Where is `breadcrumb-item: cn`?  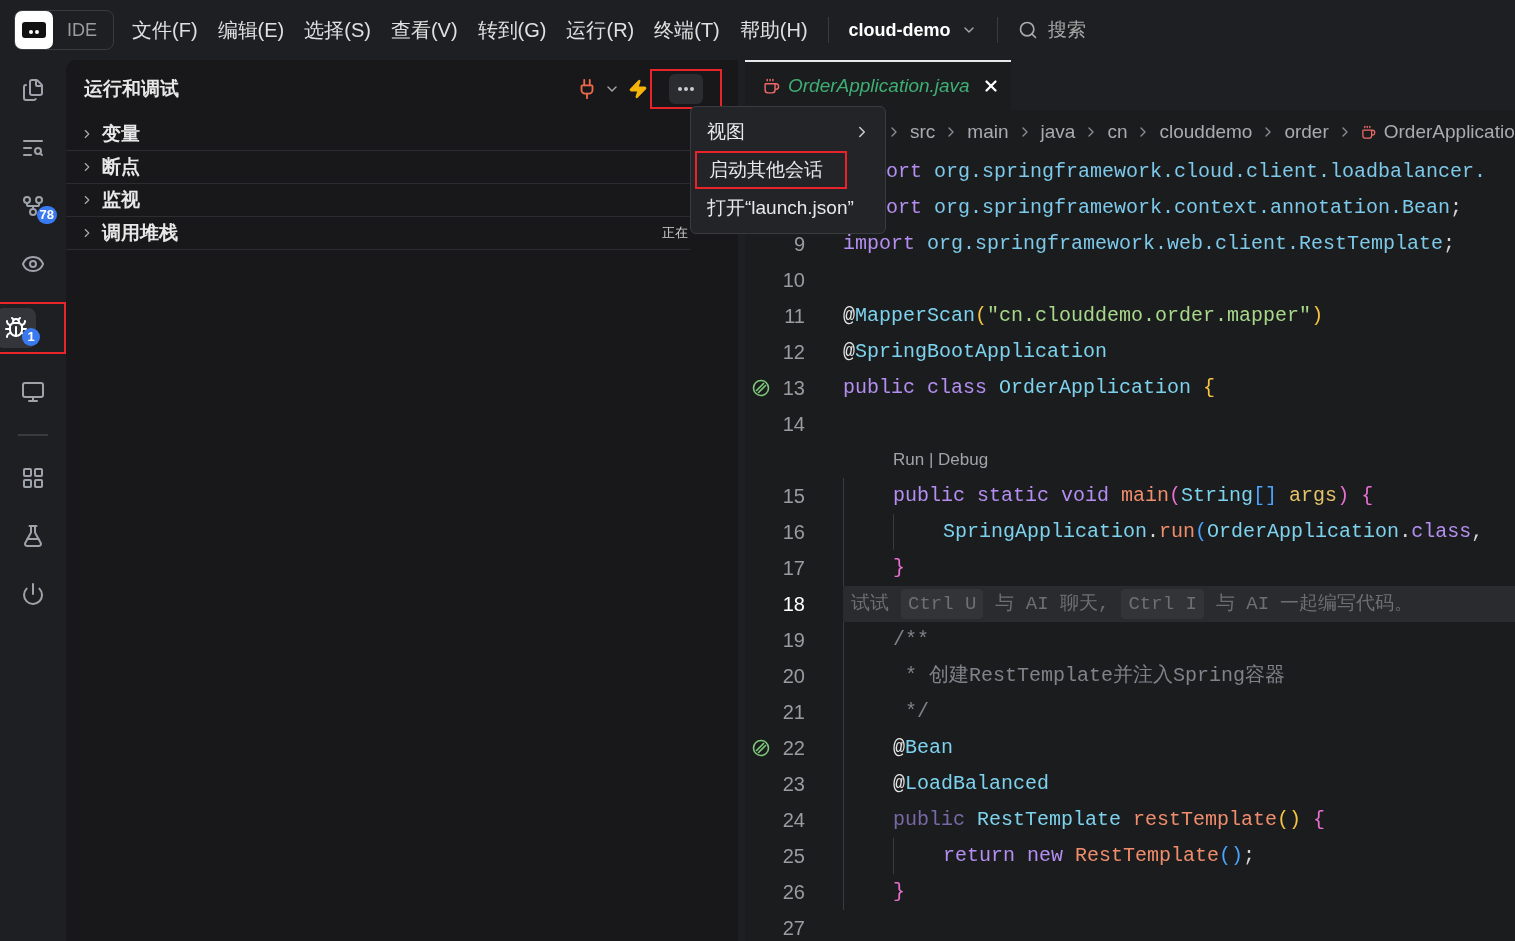 breadcrumb-item: cn is located at coordinates (1117, 132).